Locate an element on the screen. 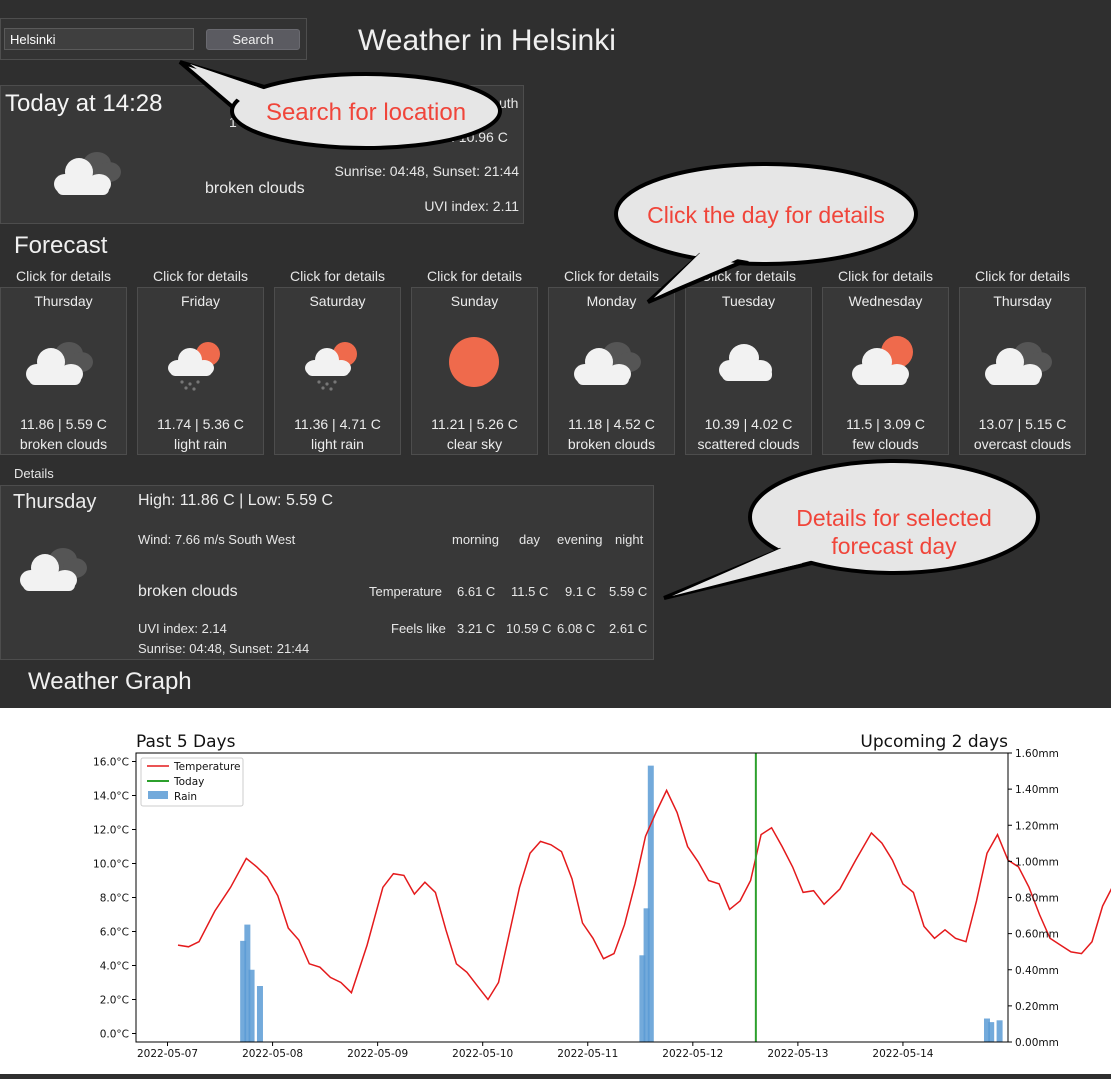  y-left-tick-label: 2.0°C is located at coordinates (114, 1001).